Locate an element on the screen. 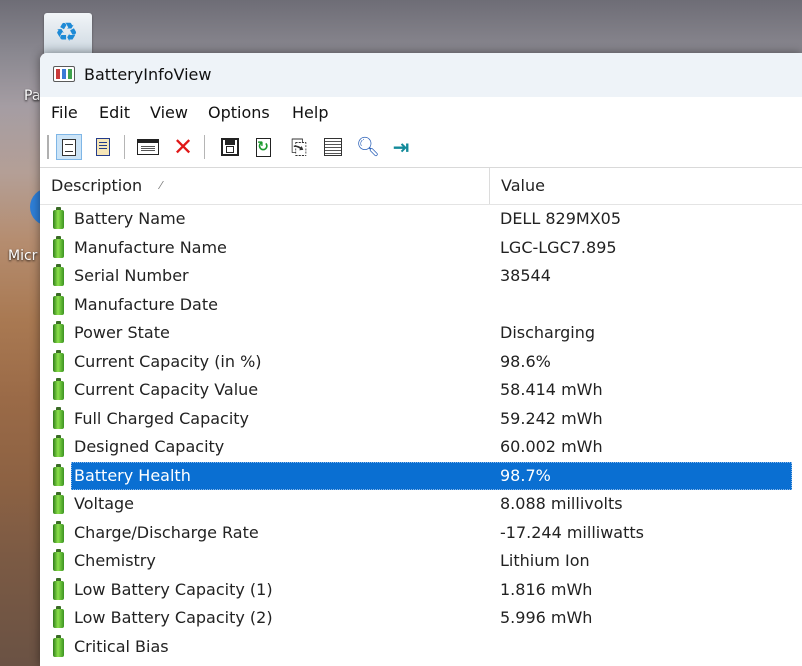  list-item: Battery Name DELL 829MX05 is located at coordinates (421, 219).